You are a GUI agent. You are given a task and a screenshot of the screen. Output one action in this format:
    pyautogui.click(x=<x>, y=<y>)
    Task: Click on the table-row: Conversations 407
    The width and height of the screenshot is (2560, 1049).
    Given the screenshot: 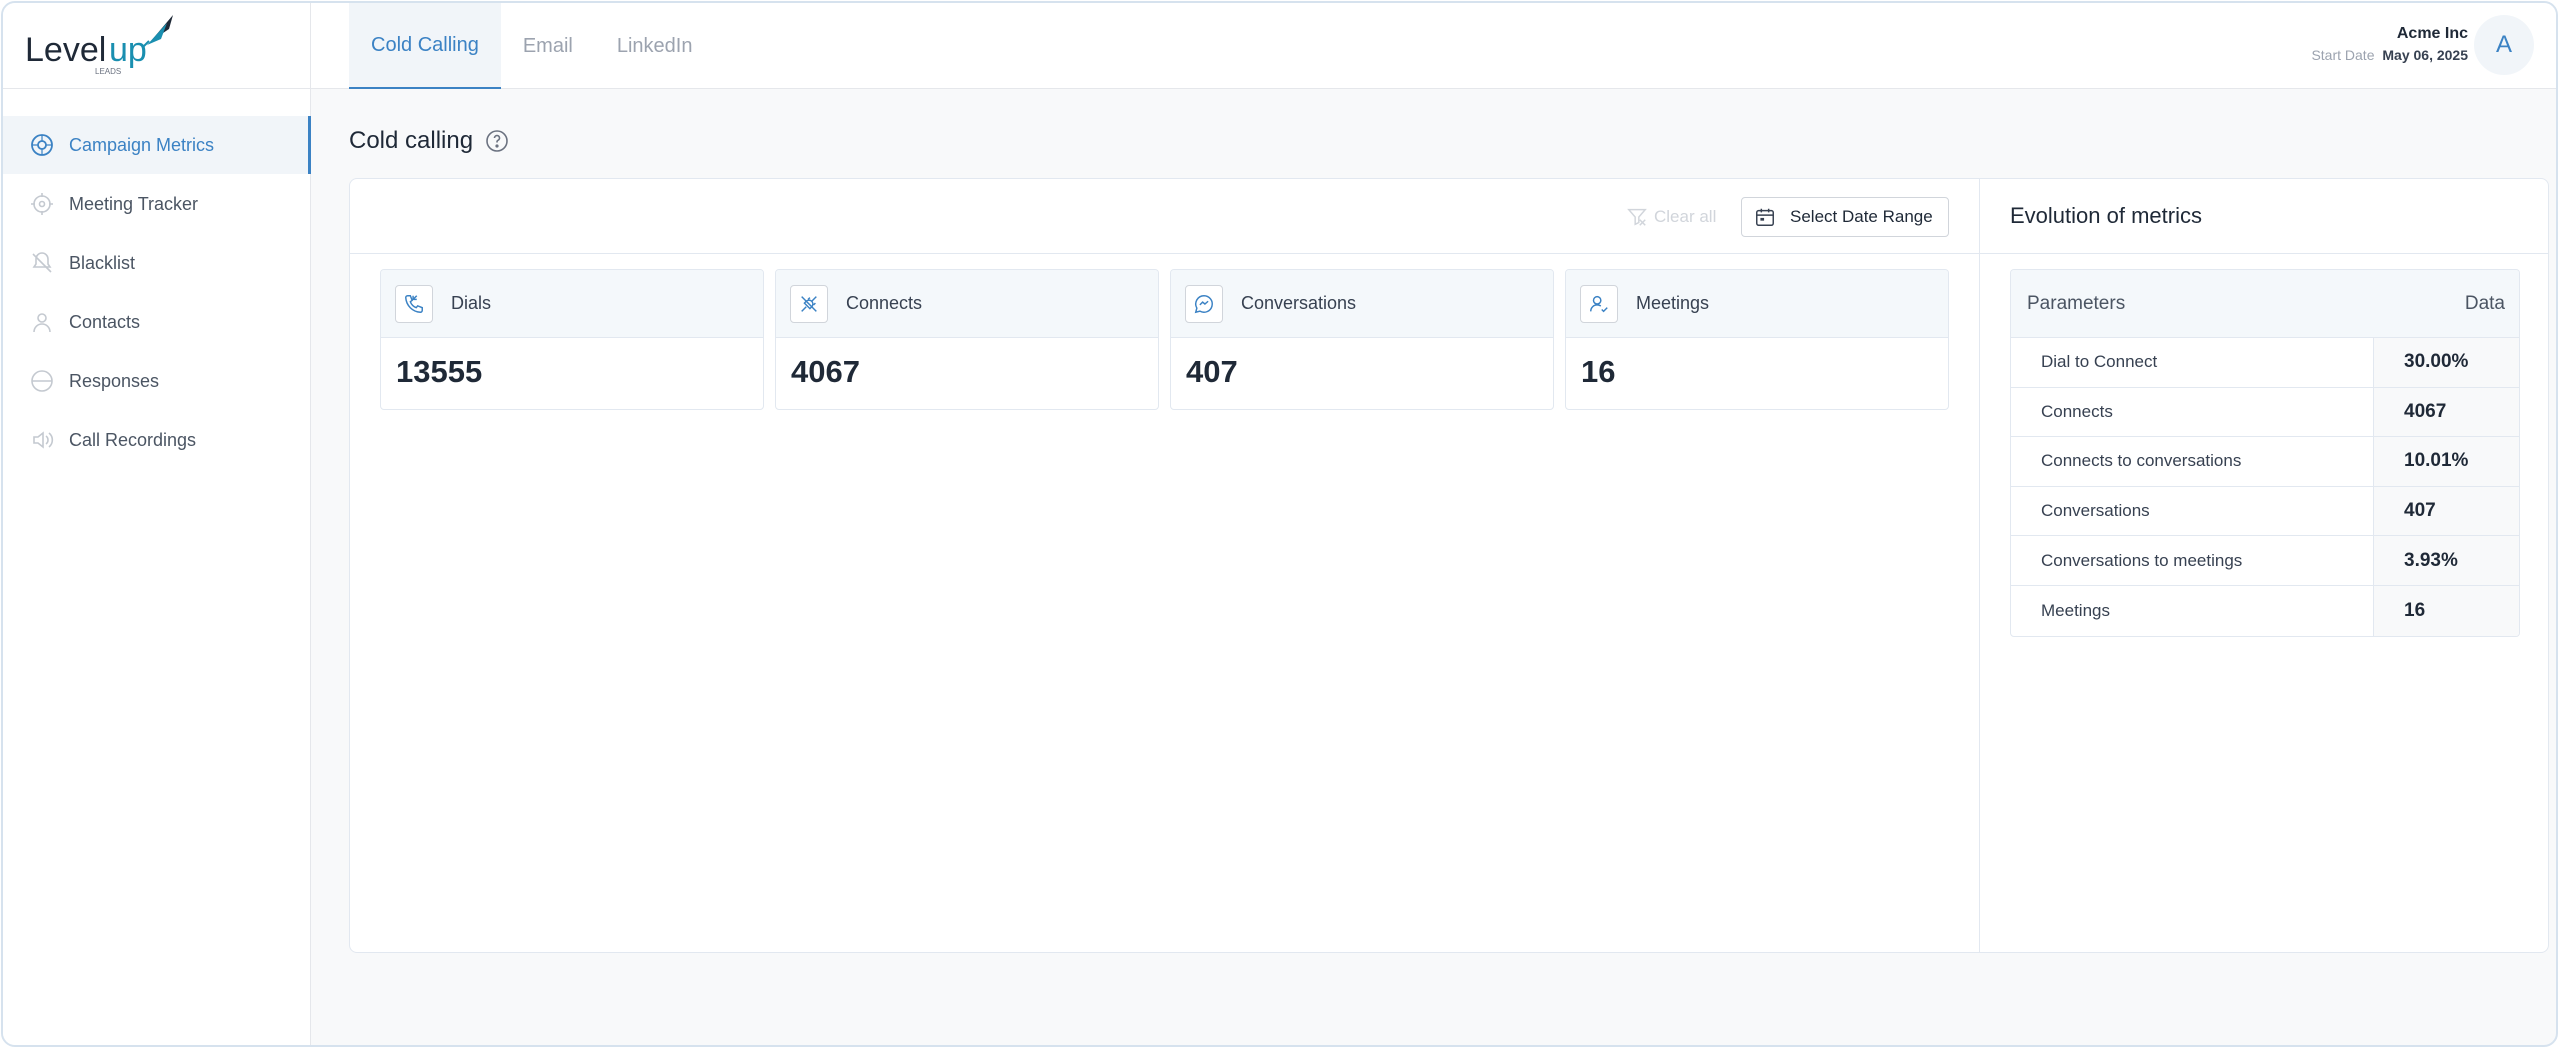 What is the action you would take?
    pyautogui.click(x=2265, y=511)
    